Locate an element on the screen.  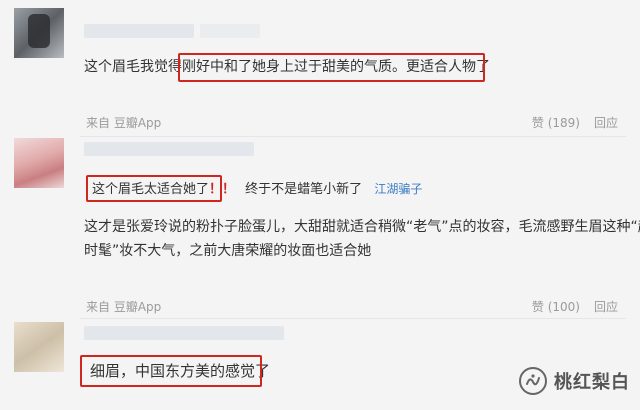
like-count: (100) is located at coordinates (563, 307).